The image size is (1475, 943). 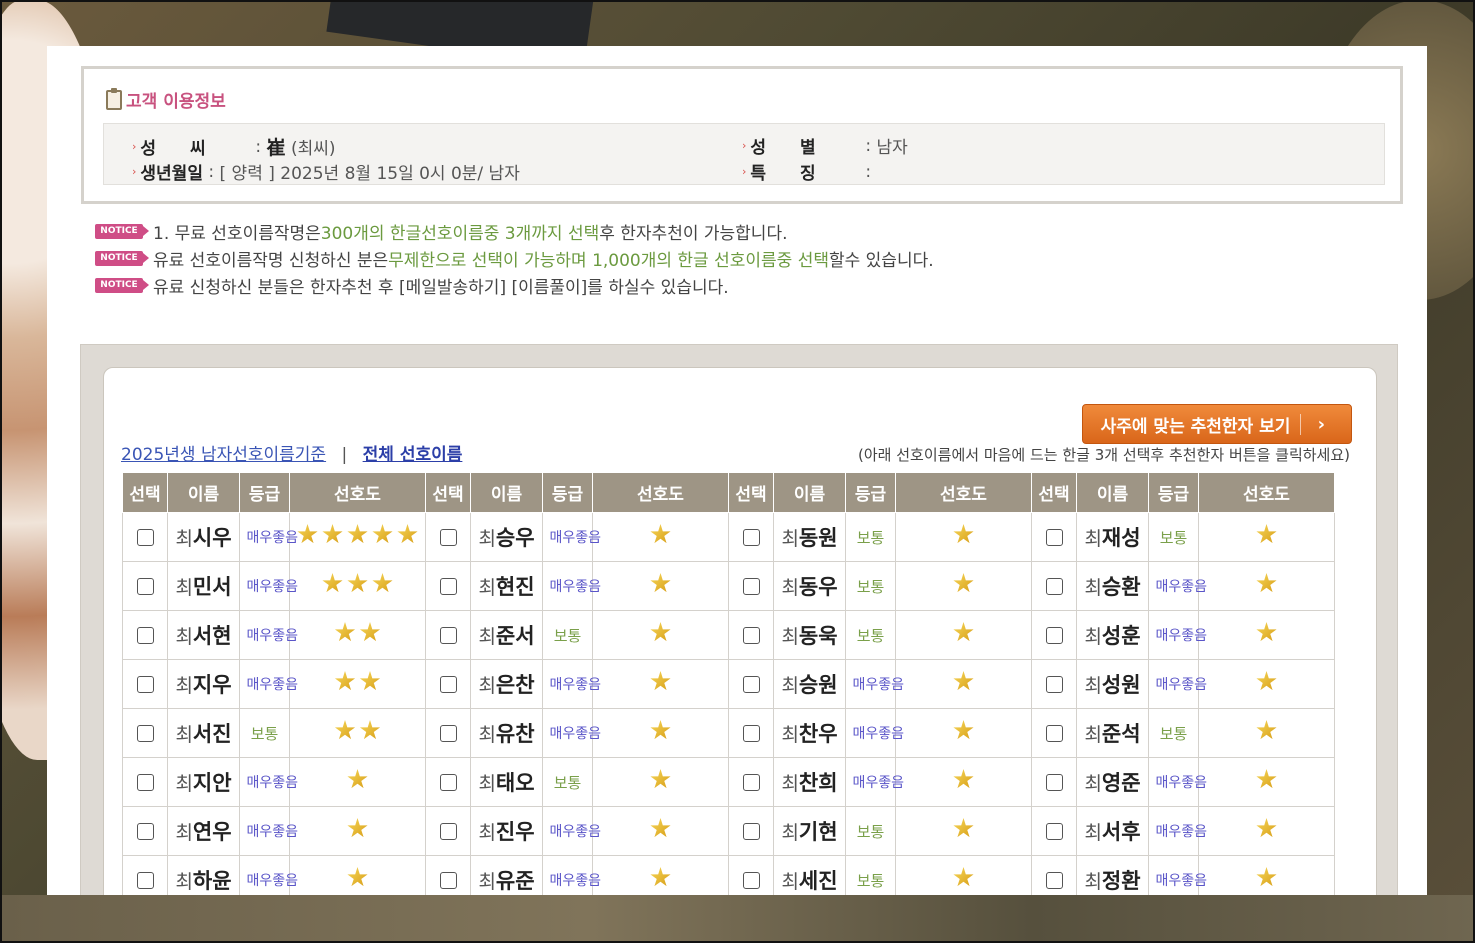 What do you see at coordinates (818, 881) in the screenshot?
I see `given-name-text: 세진` at bounding box center [818, 881].